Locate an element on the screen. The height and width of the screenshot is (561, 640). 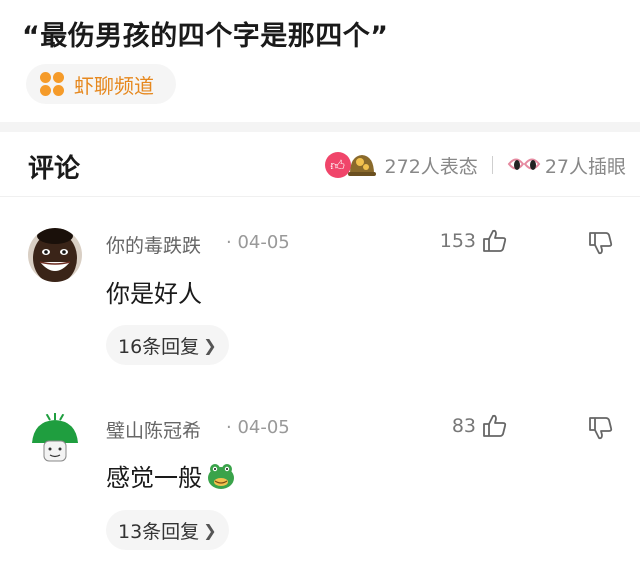
reactions-icons: 👍︎ is located at coordinates (352, 165).